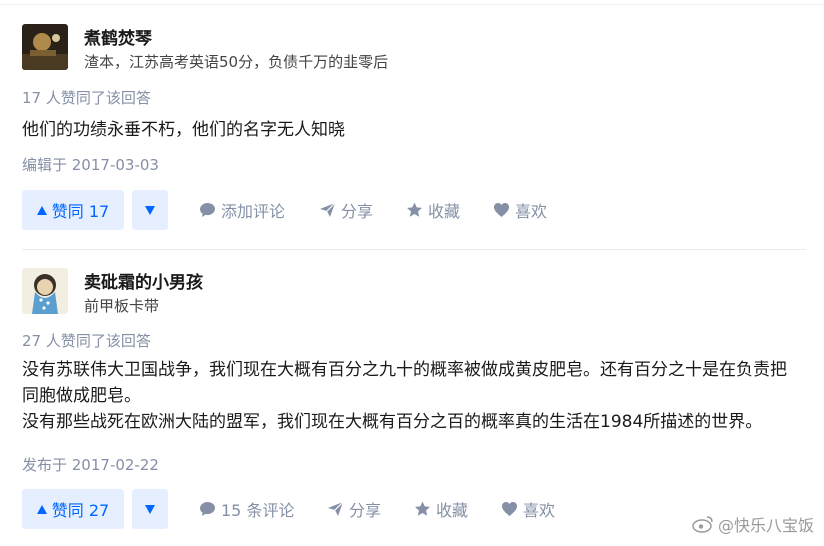 The width and height of the screenshot is (824, 546). I want to click on weibo-icon, so click(703, 524).